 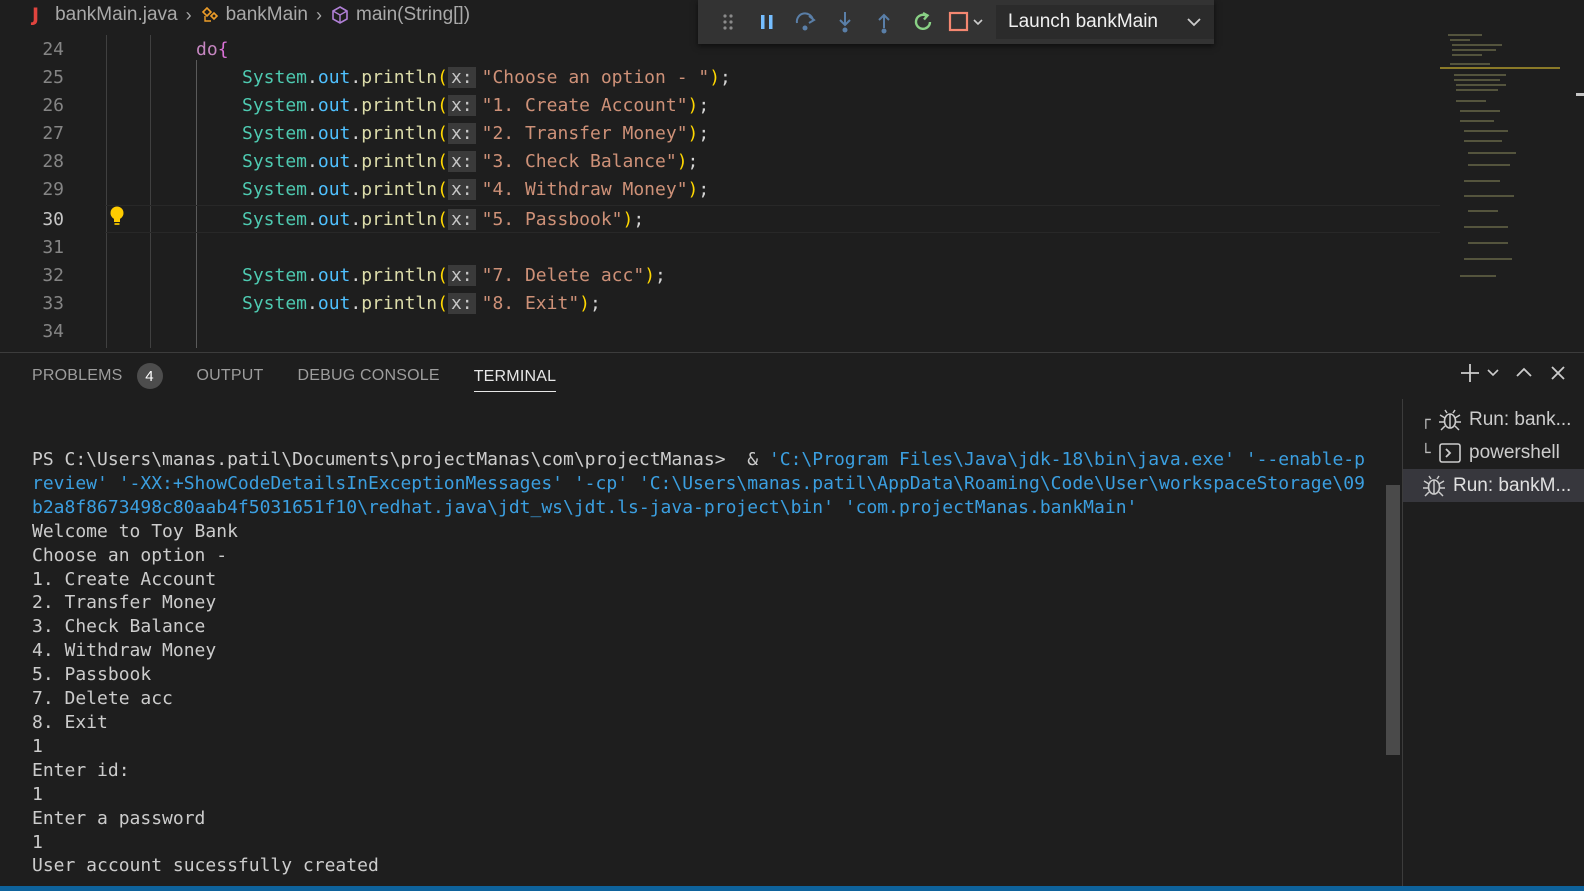 I want to click on step-into-icon, so click(x=844, y=22).